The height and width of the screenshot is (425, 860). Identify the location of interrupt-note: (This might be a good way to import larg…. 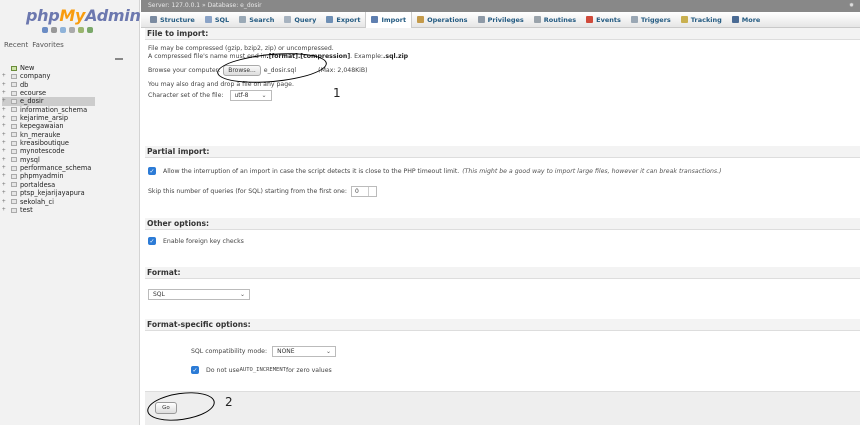
(592, 171).